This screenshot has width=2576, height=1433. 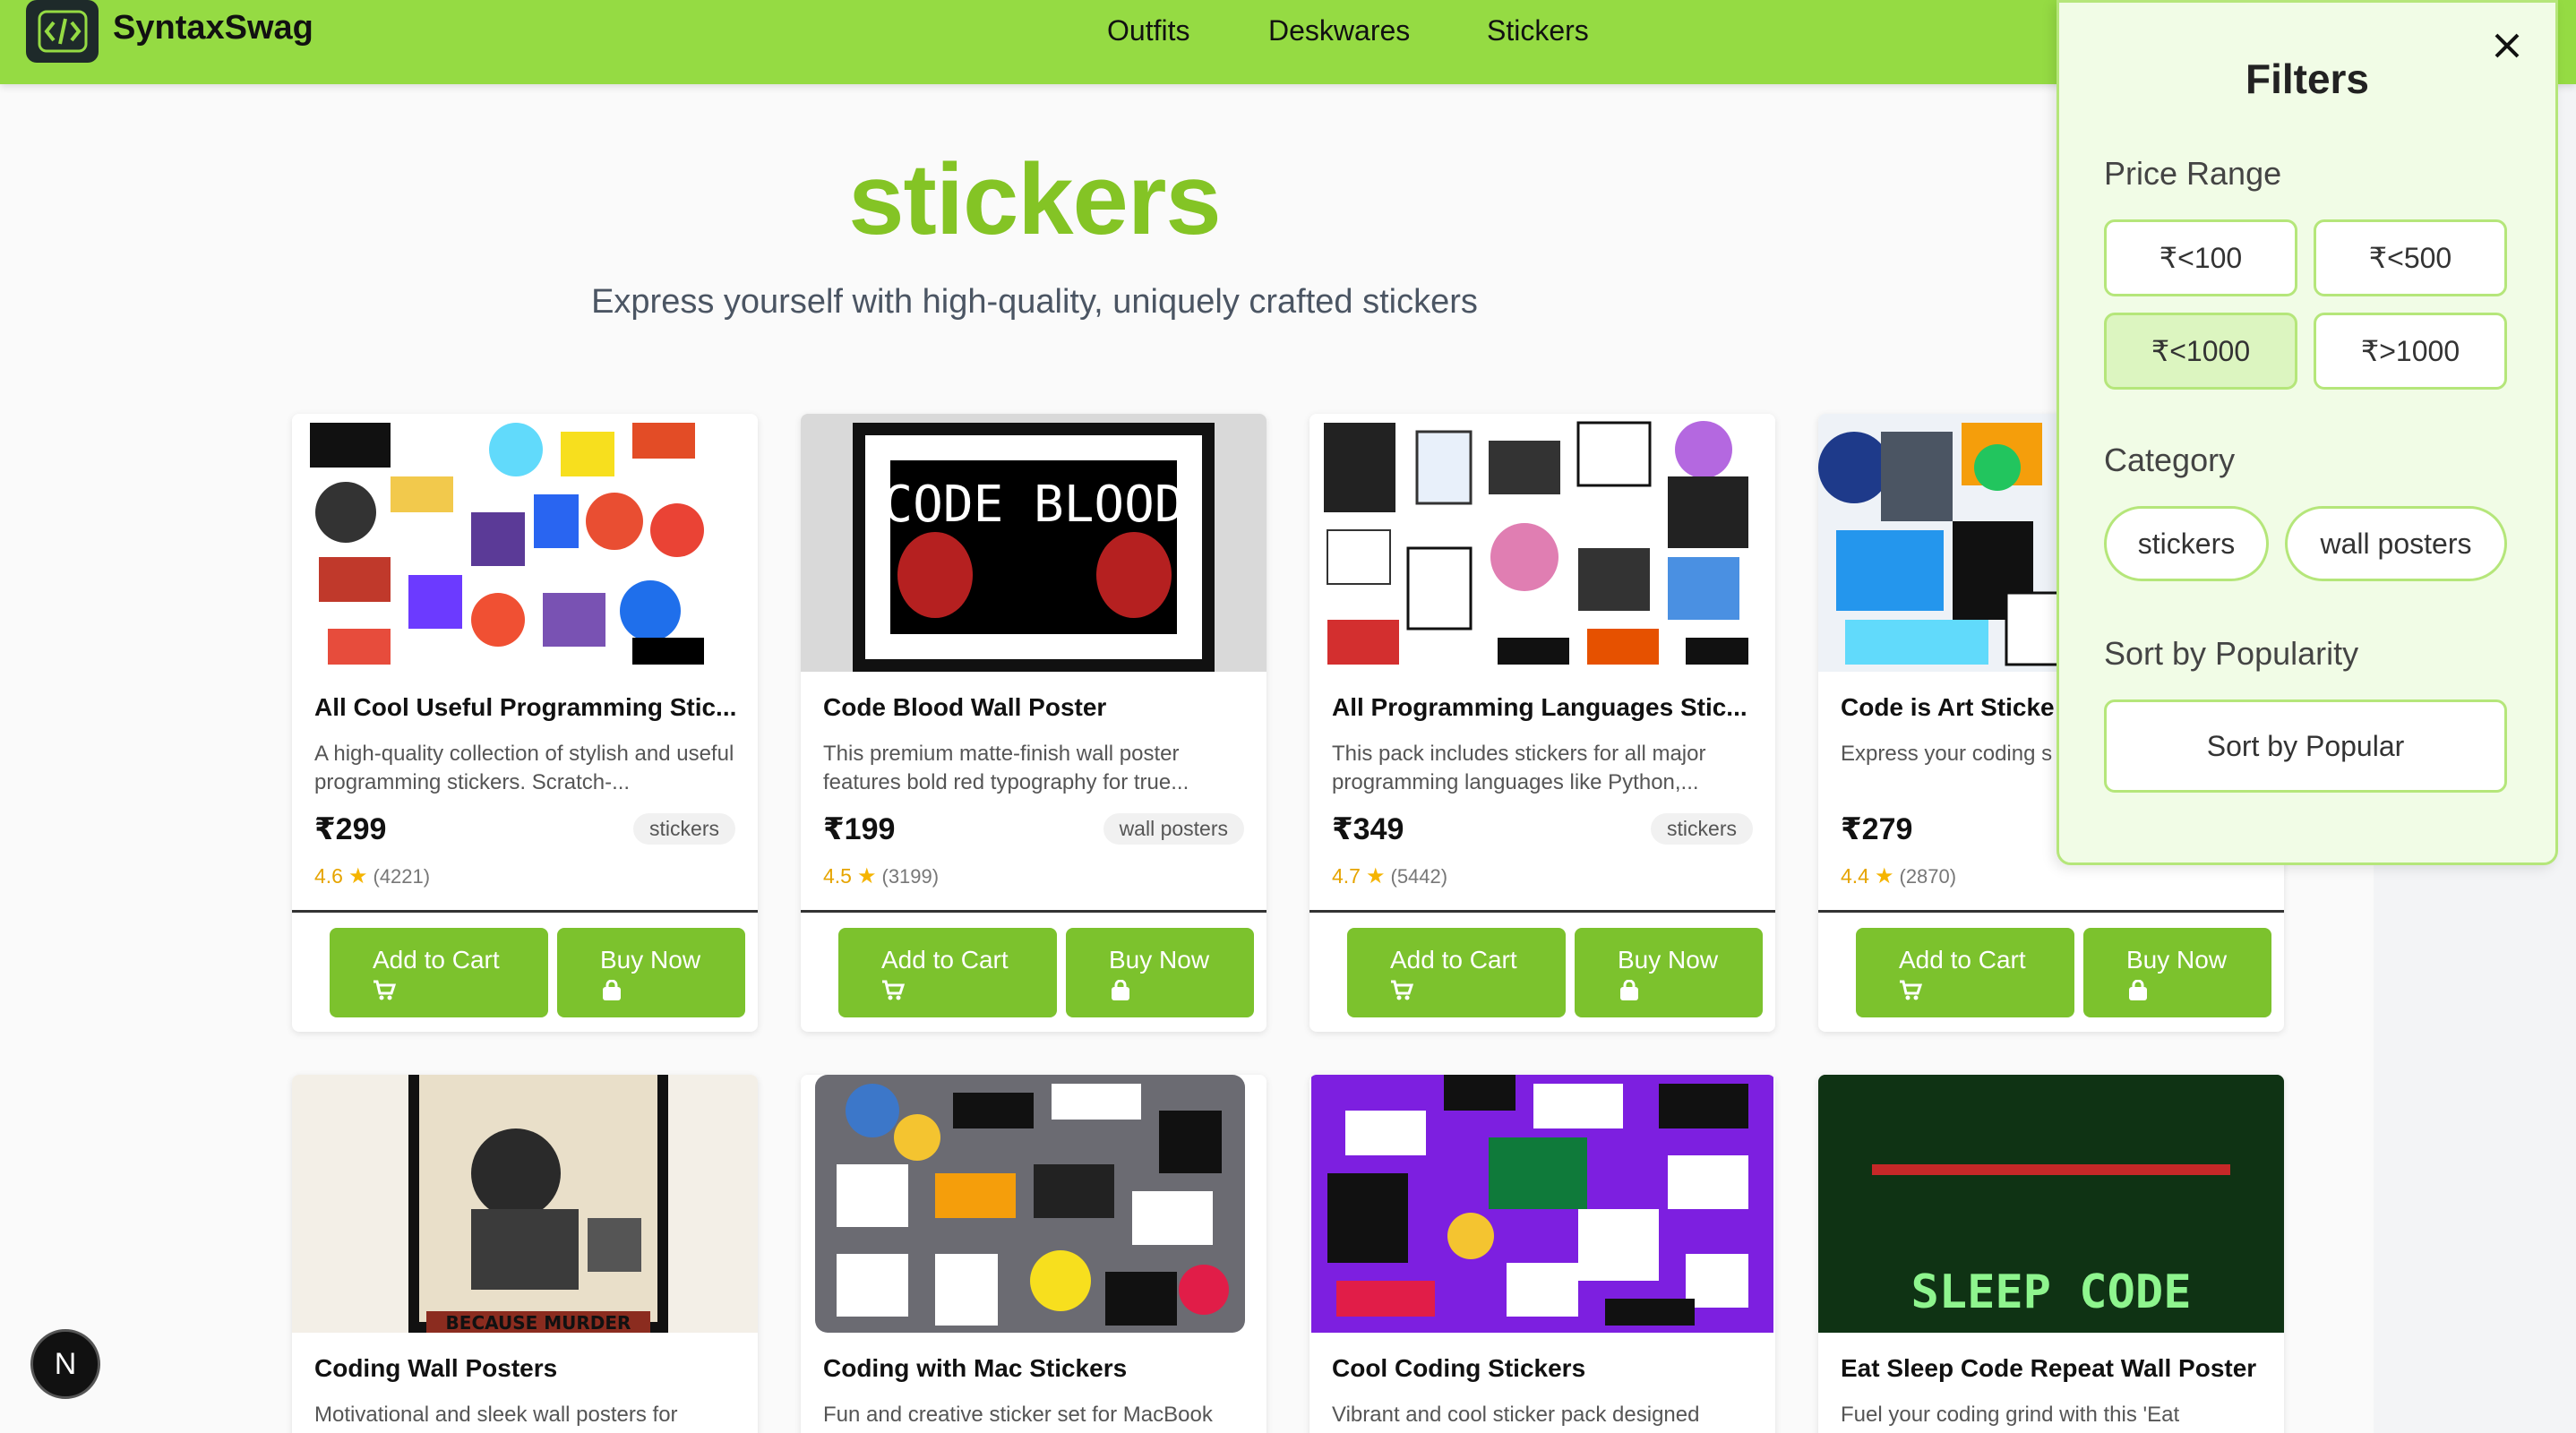 What do you see at coordinates (1173, 829) in the screenshot?
I see `category-badge: wall posters` at bounding box center [1173, 829].